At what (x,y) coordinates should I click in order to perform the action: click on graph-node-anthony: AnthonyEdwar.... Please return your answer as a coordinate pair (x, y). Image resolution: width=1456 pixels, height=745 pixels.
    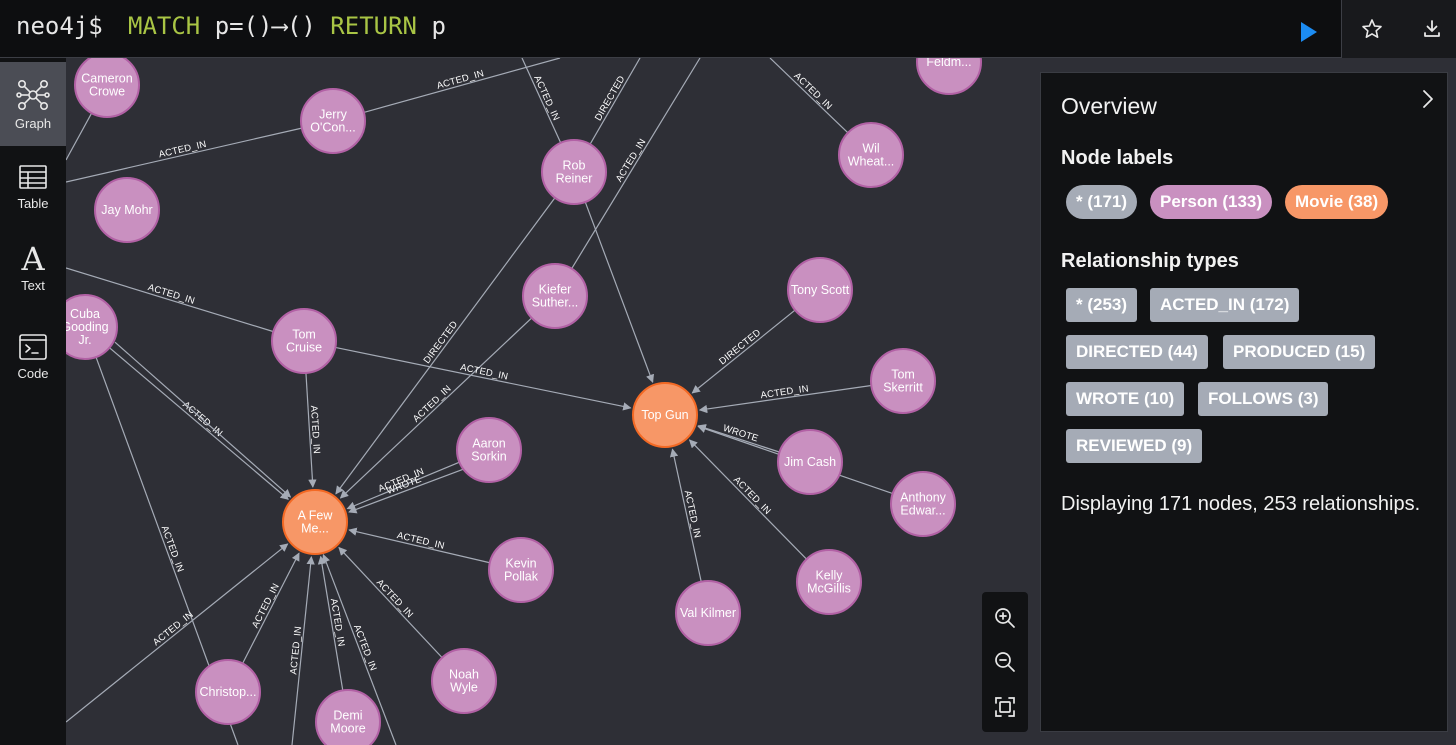
    Looking at the image, I should click on (923, 504).